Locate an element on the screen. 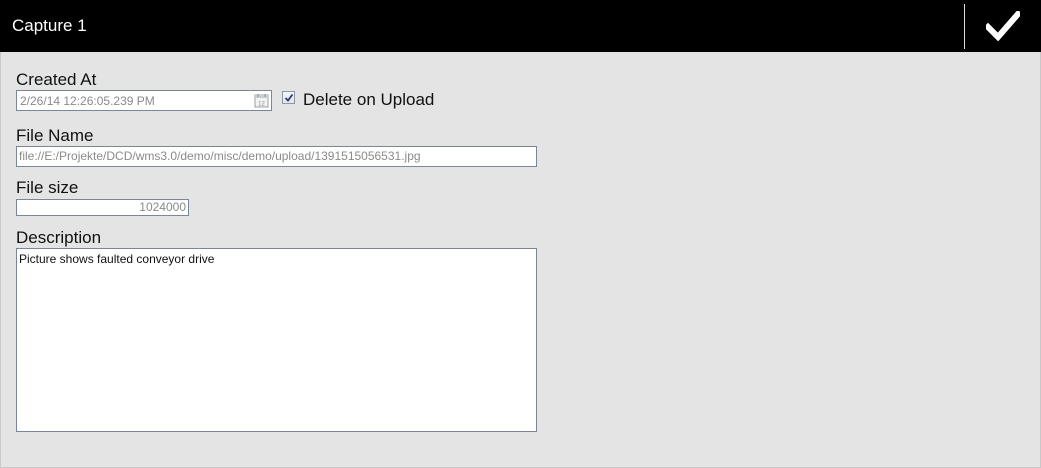 Image resolution: width=1041 pixels, height=468 pixels. description-label: Description is located at coordinates (59, 237).